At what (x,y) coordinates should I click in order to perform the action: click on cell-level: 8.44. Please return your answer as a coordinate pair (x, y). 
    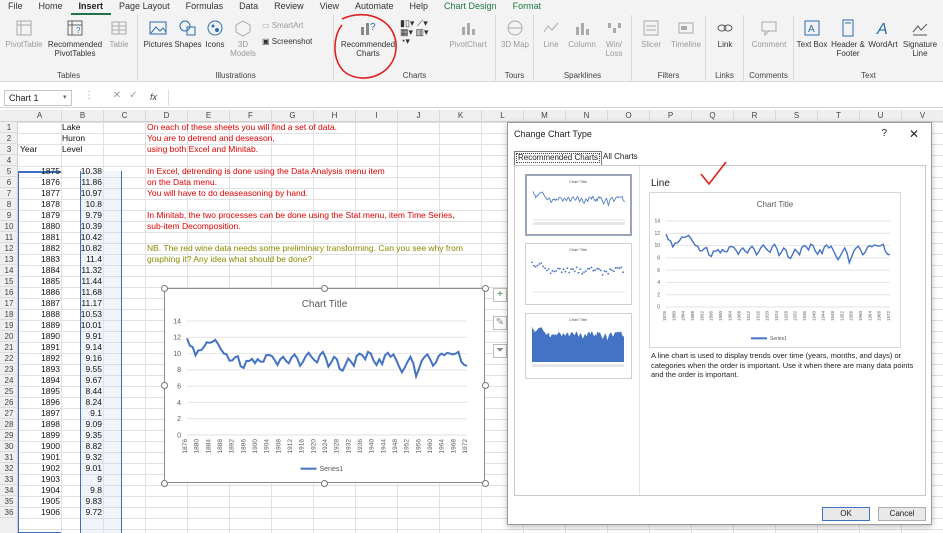
    Looking at the image, I should click on (82, 391).